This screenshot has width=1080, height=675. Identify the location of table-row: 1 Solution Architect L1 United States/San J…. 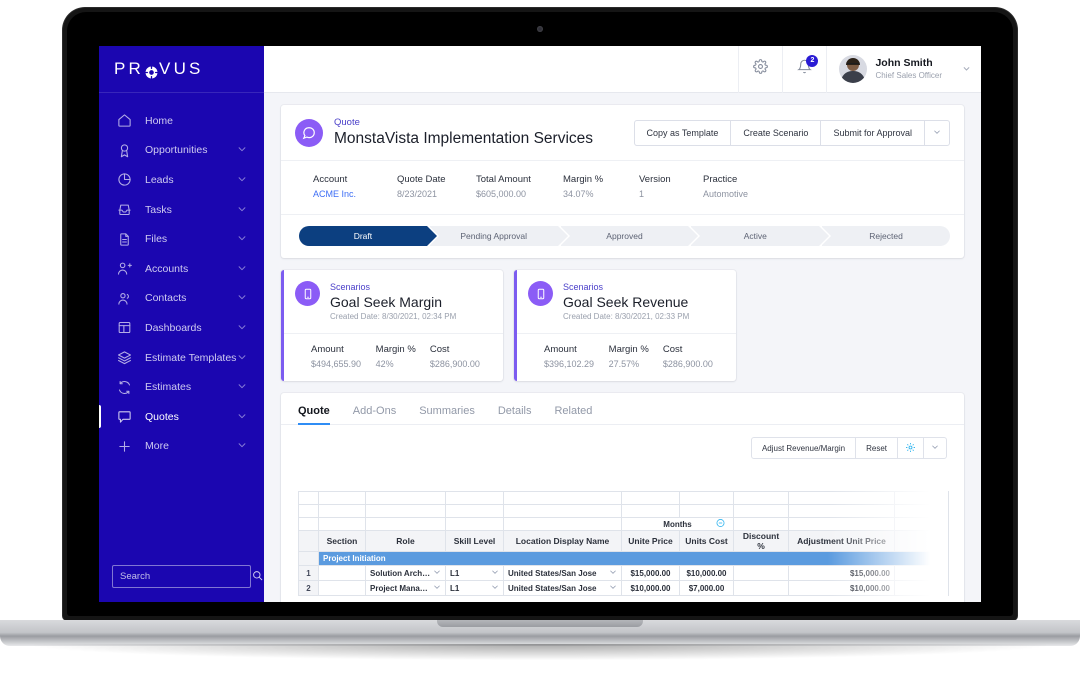
(623, 573).